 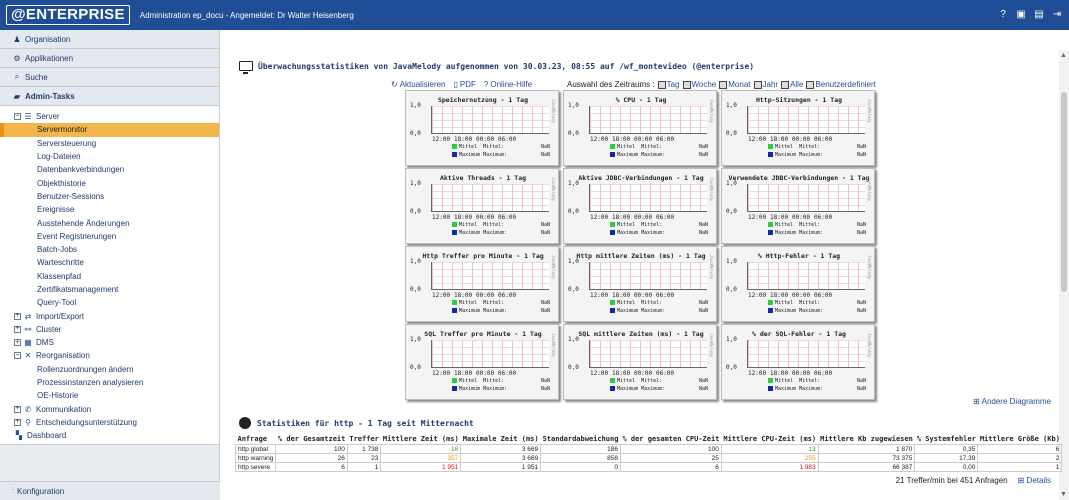 What do you see at coordinates (841, 84) in the screenshot?
I see `period-custom: Benutzerdefiniert` at bounding box center [841, 84].